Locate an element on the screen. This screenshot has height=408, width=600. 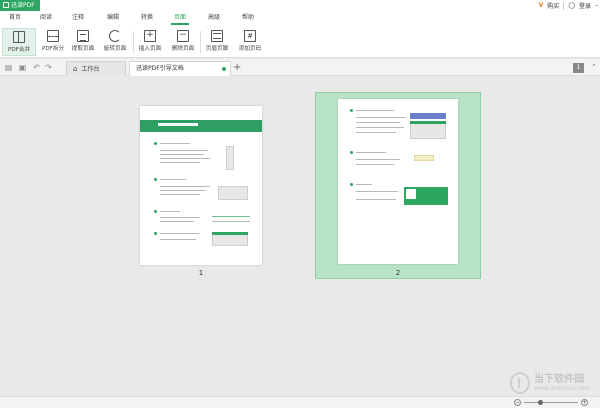
tab-document: 迅读PDF引导文档 is located at coordinates (180, 68).